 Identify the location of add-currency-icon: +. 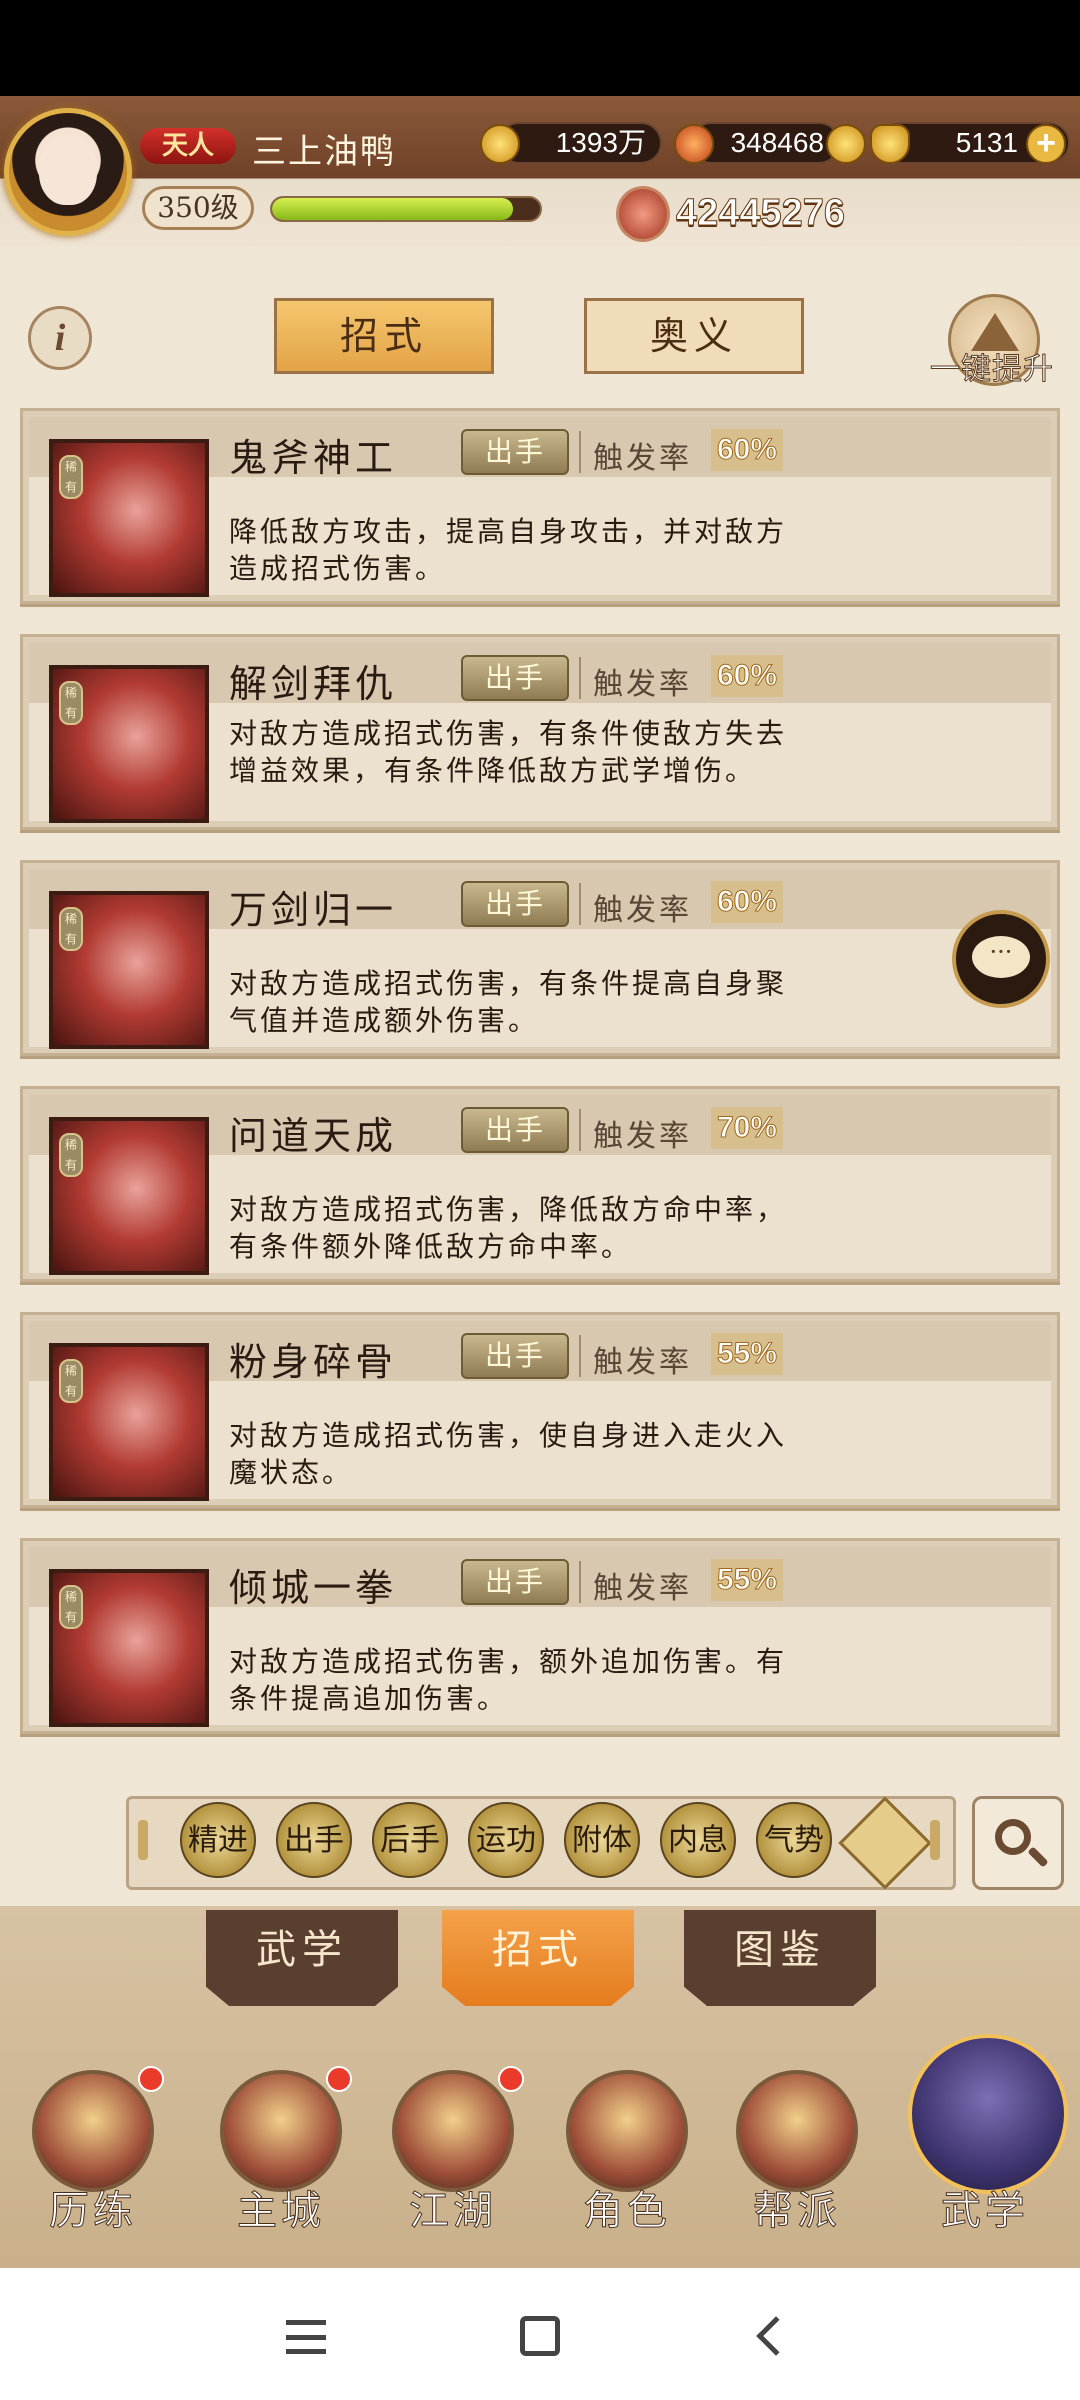
(1046, 144).